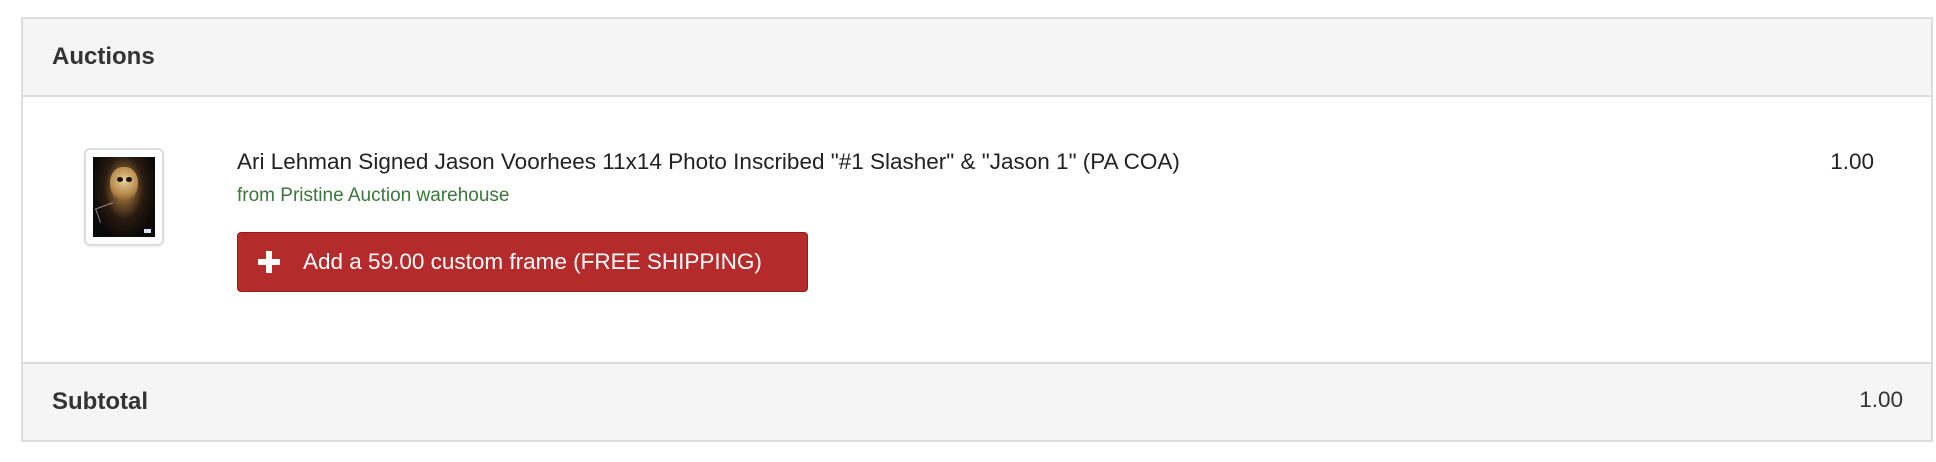 The image size is (1936, 462). Describe the element at coordinates (106, 212) in the screenshot. I see `signature-mark` at that location.